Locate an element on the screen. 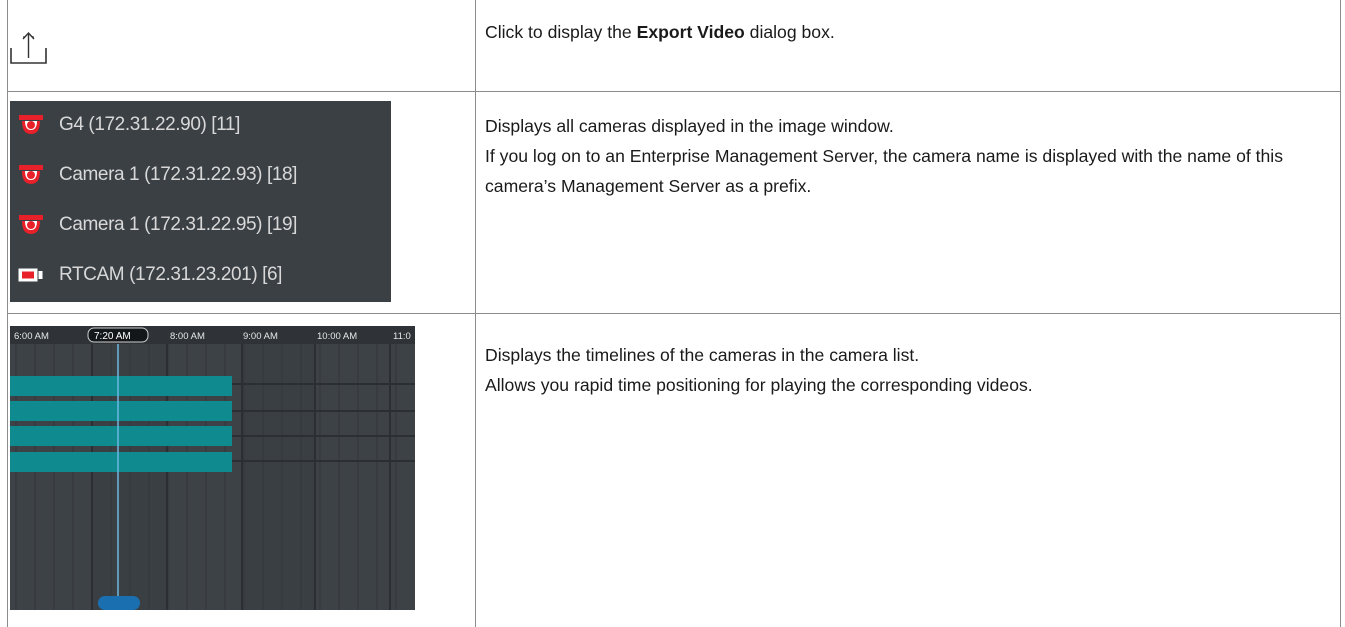 This screenshot has width=1345, height=627. tick-label: 10:00 AM is located at coordinates (337, 336).